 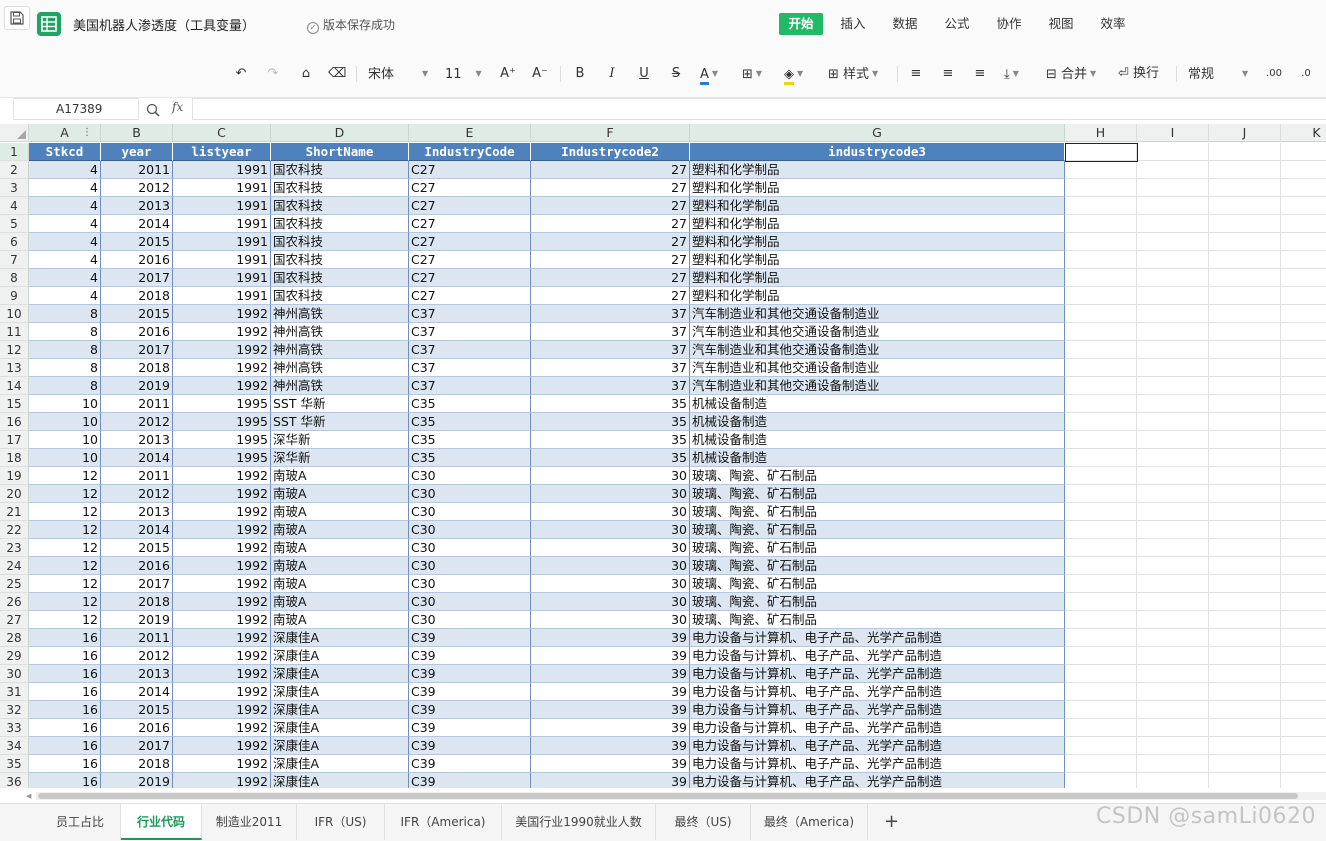 What do you see at coordinates (14, 188) in the screenshot?
I see `row-header: 3` at bounding box center [14, 188].